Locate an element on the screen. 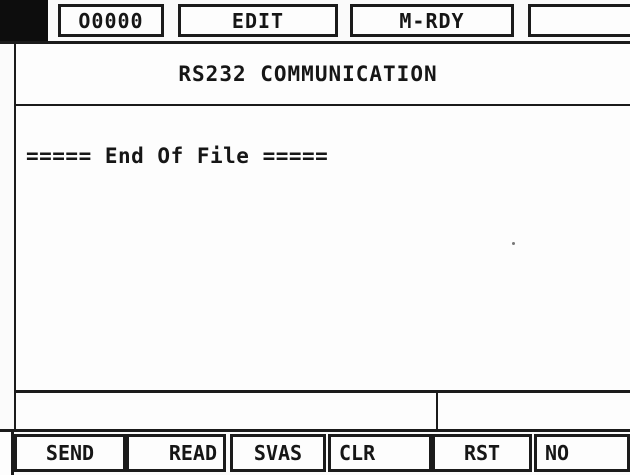  softkey-rst: RST is located at coordinates (482, 453).